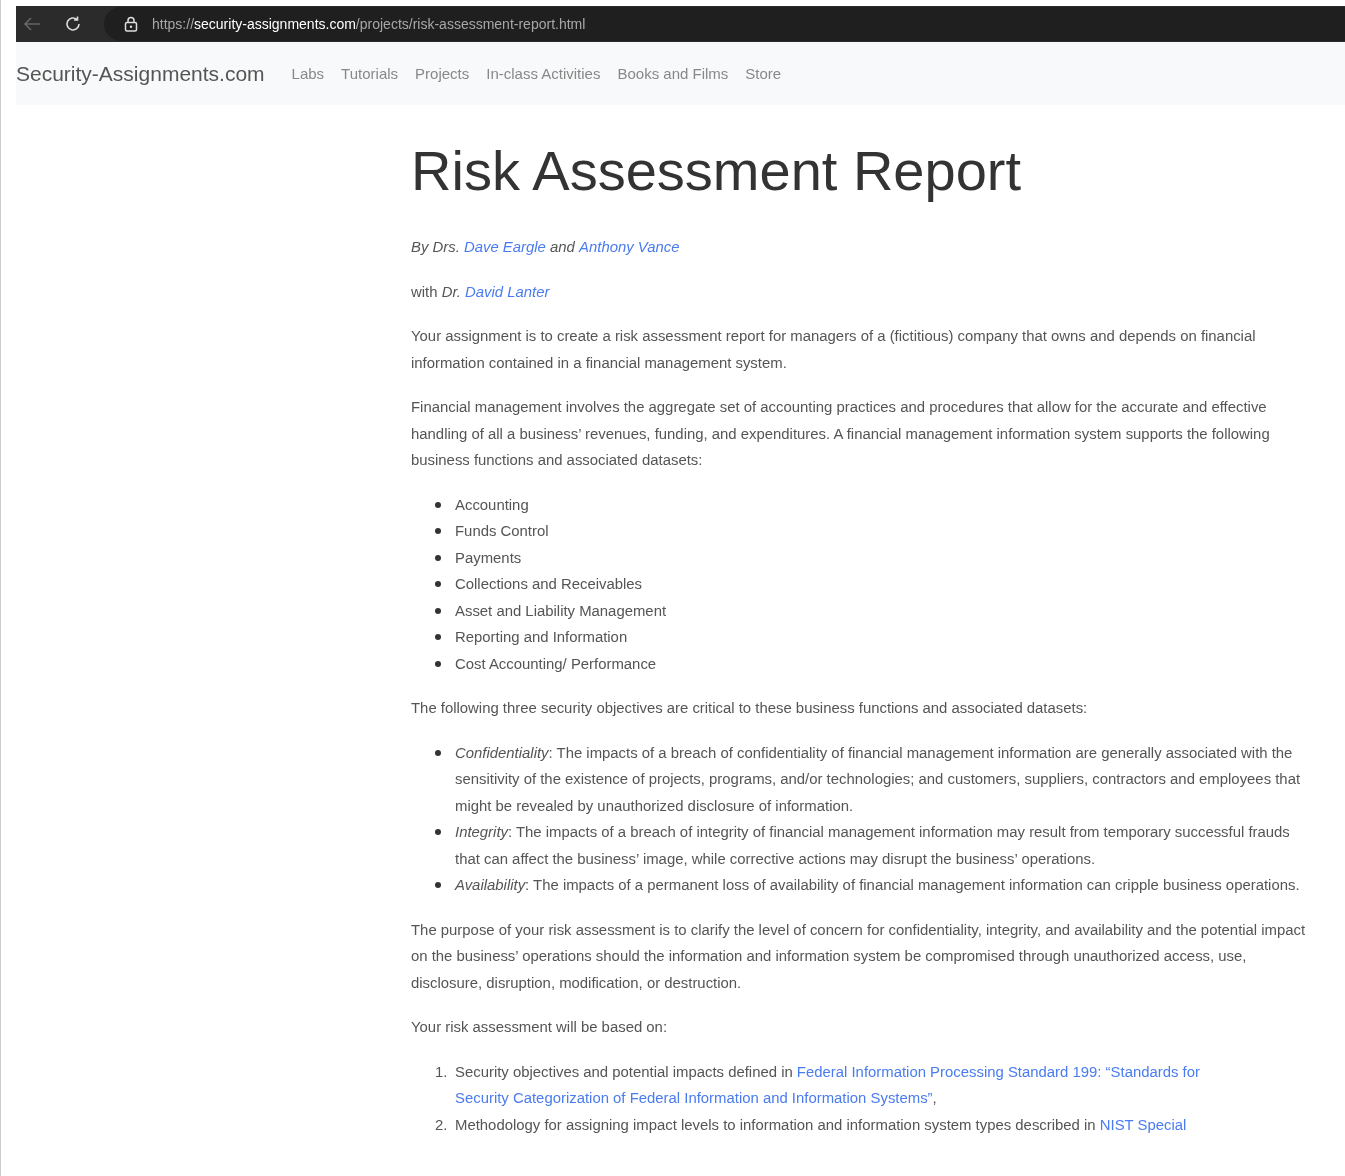  I want to click on reference-link: NIST Special, so click(1143, 1124).